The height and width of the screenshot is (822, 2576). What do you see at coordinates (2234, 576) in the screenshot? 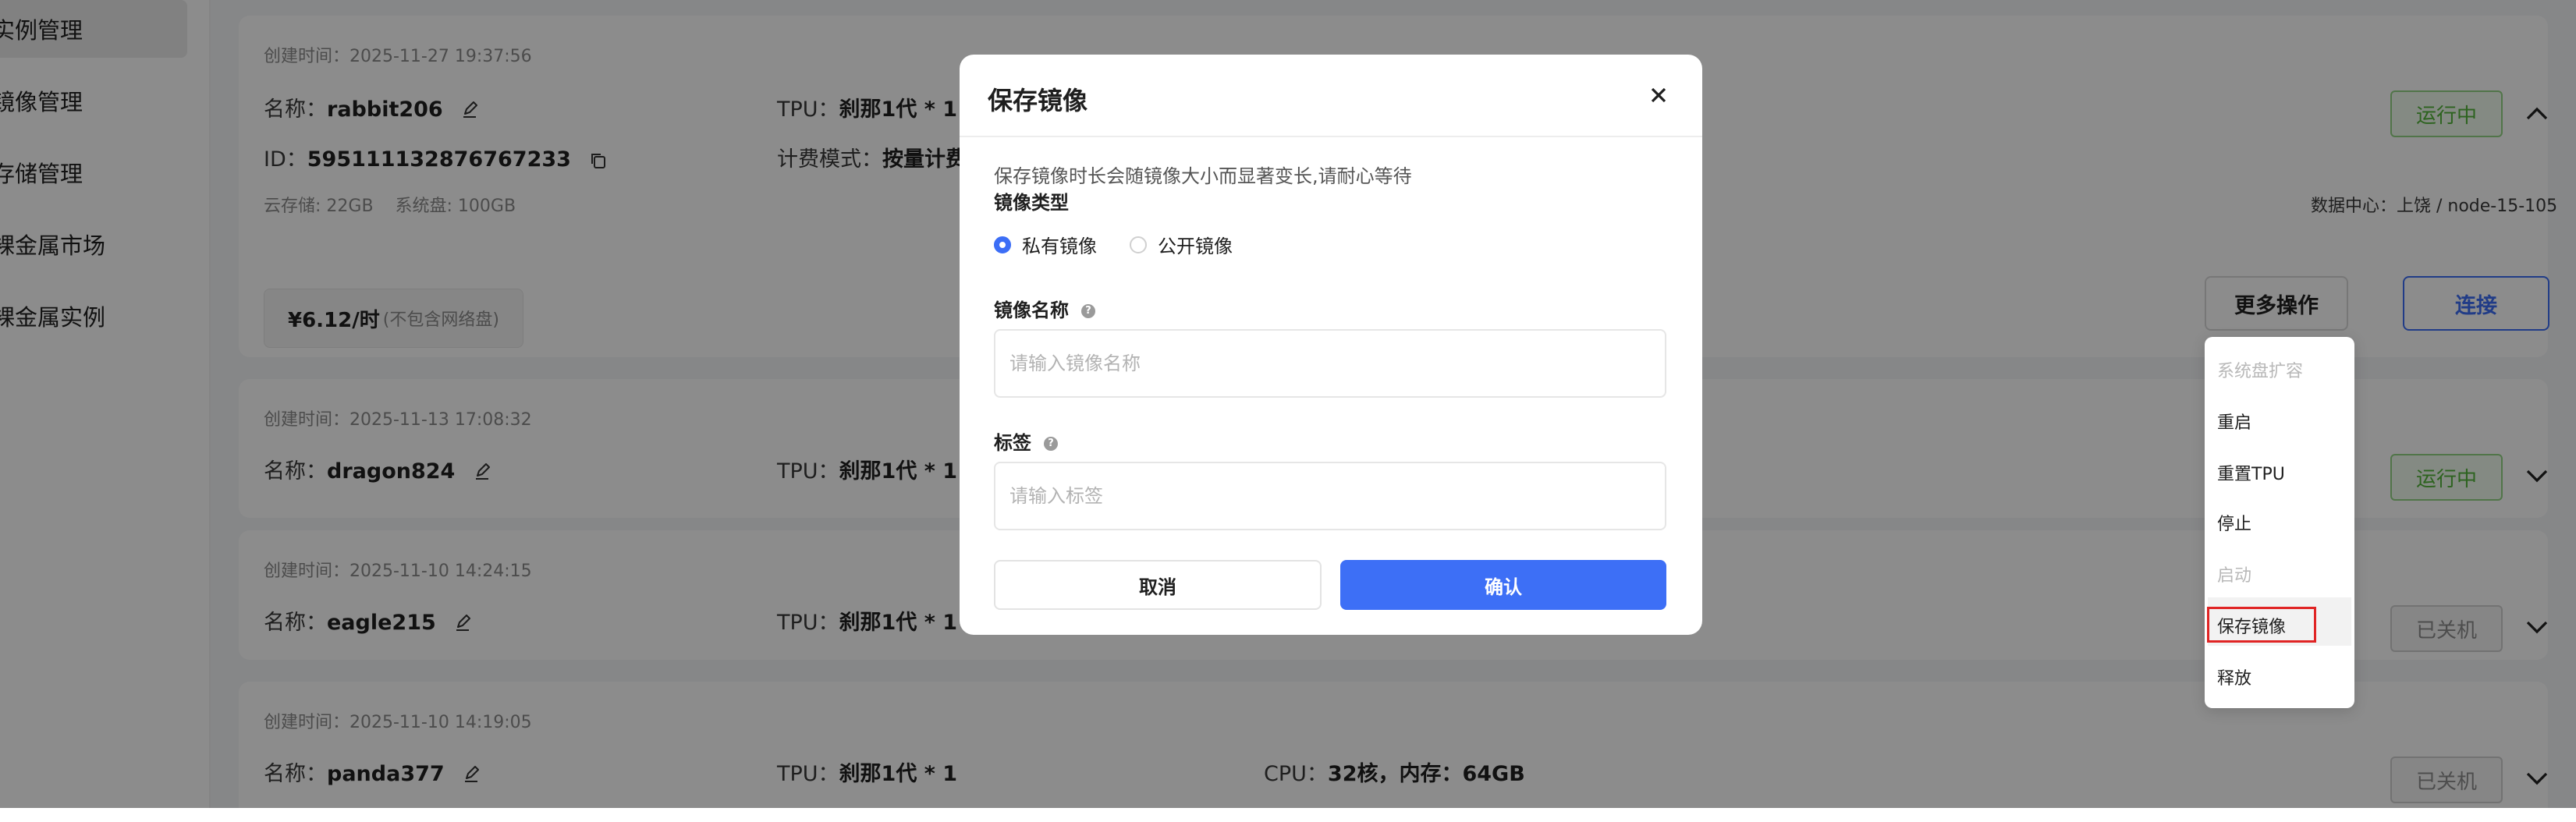
I see `menu-item-start: 启动` at bounding box center [2234, 576].